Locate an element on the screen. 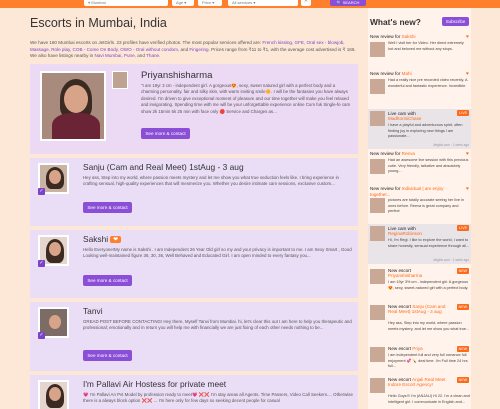 This screenshot has height=409, width=500. feed-who-link: ReginaRobinson is located at coordinates (405, 233).